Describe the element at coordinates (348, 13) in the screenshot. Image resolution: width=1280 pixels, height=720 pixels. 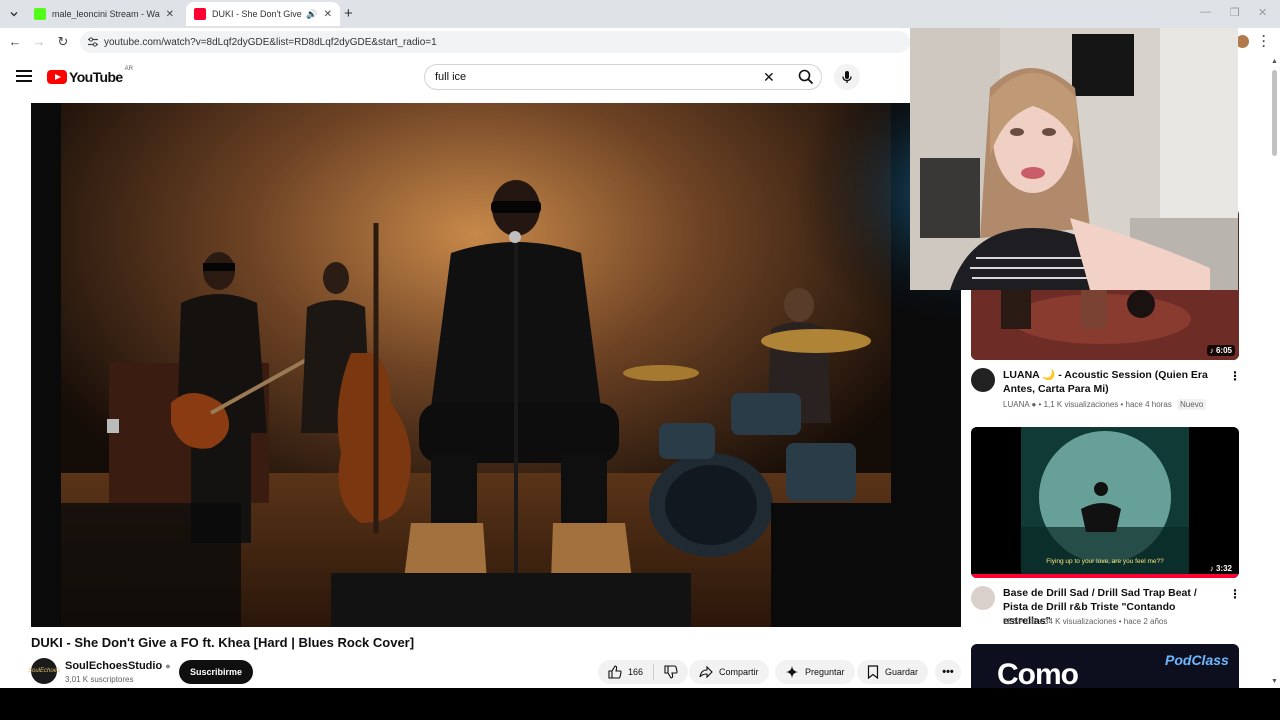
I see `new-tab-button: +` at that location.